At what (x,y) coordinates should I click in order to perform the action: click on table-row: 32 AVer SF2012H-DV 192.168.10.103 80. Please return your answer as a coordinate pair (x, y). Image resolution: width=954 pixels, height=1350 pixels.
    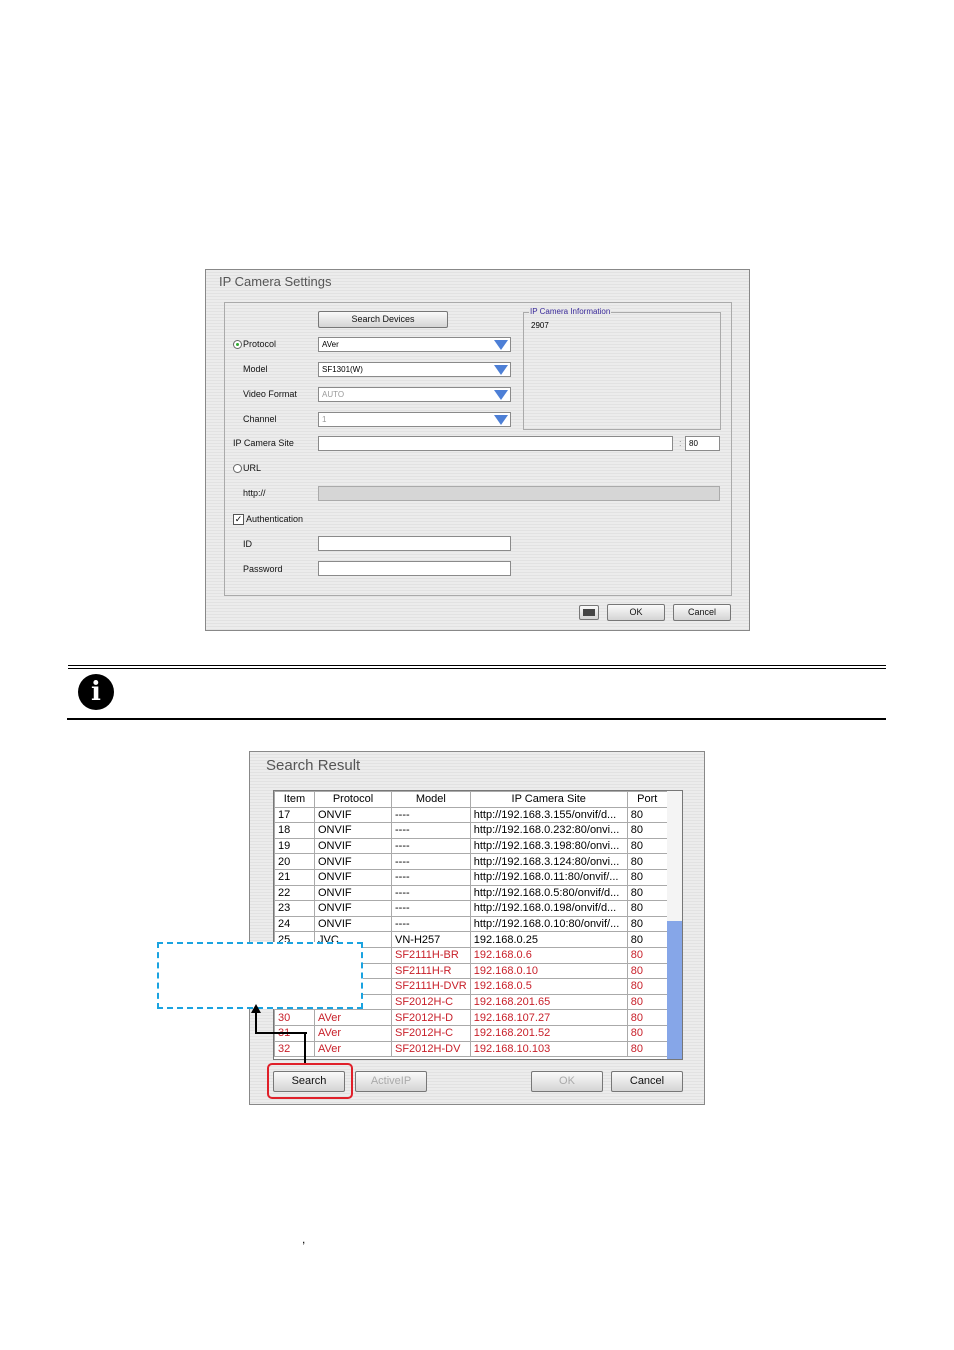
    Looking at the image, I should click on (471, 1049).